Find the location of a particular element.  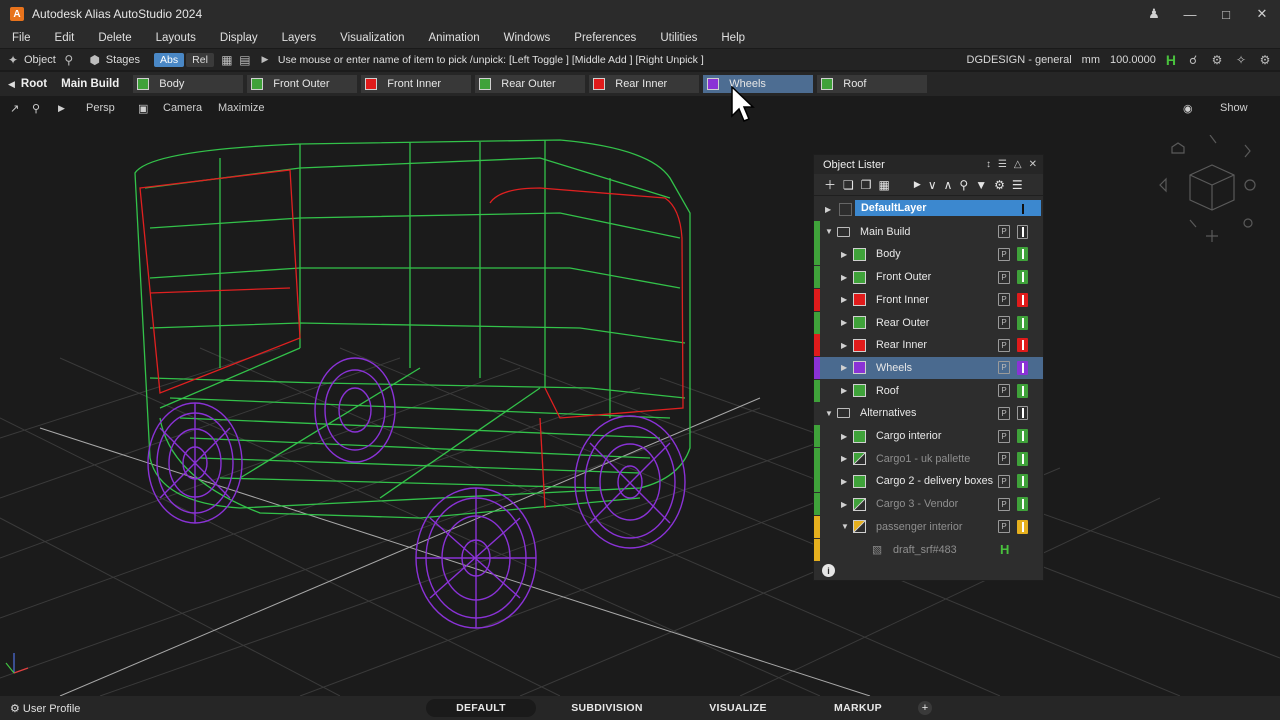

lister-layer-row: ▶ Cargo 3 - Vendor P is located at coordinates (928, 504).